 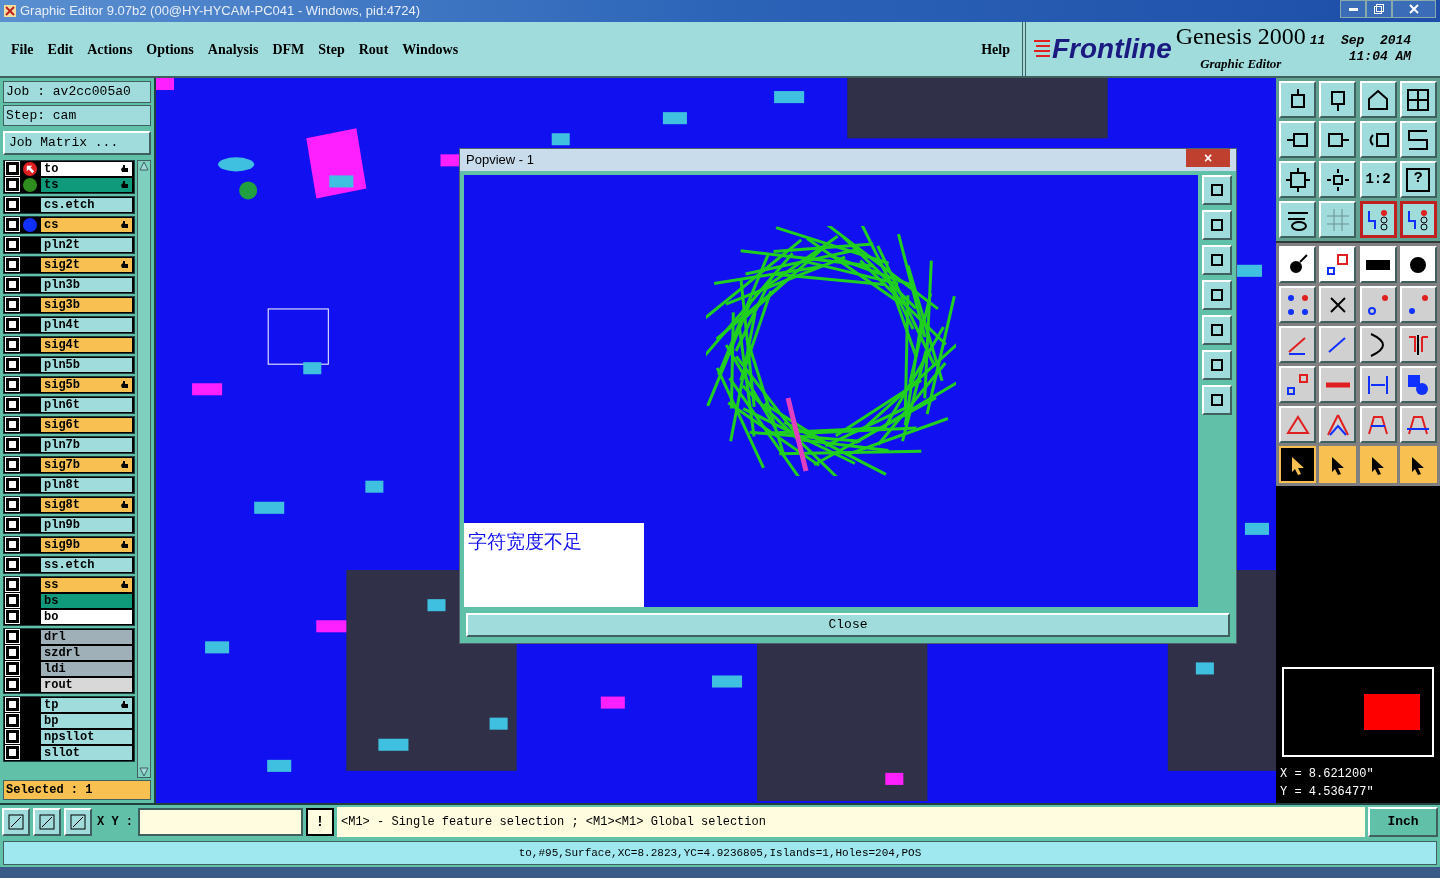 What do you see at coordinates (995, 49) in the screenshot?
I see `help-menu: Help` at bounding box center [995, 49].